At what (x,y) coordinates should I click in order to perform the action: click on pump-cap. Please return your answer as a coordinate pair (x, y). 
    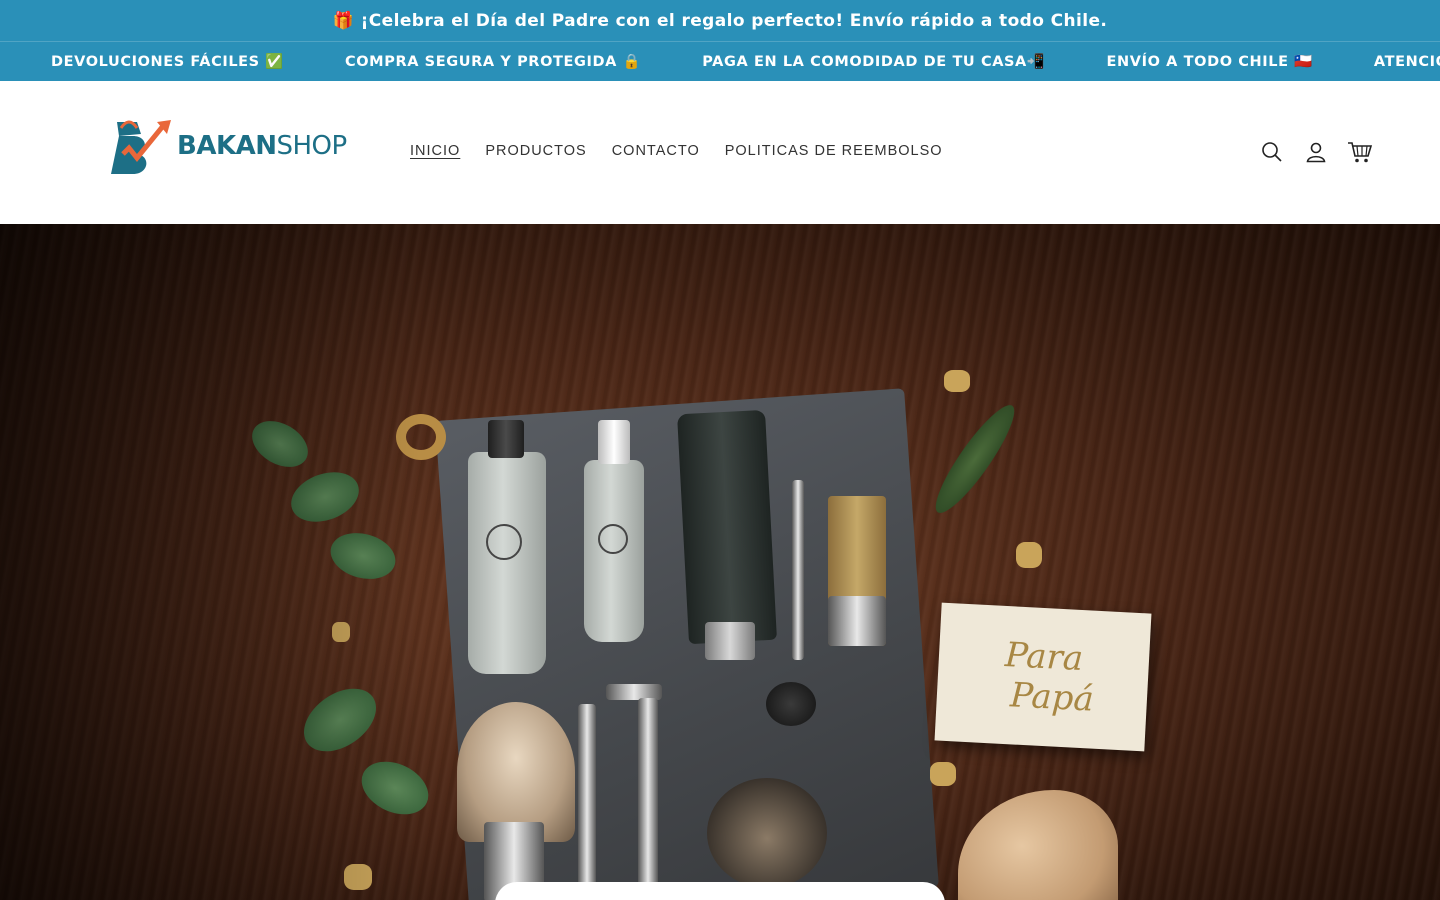
    Looking at the image, I should click on (614, 442).